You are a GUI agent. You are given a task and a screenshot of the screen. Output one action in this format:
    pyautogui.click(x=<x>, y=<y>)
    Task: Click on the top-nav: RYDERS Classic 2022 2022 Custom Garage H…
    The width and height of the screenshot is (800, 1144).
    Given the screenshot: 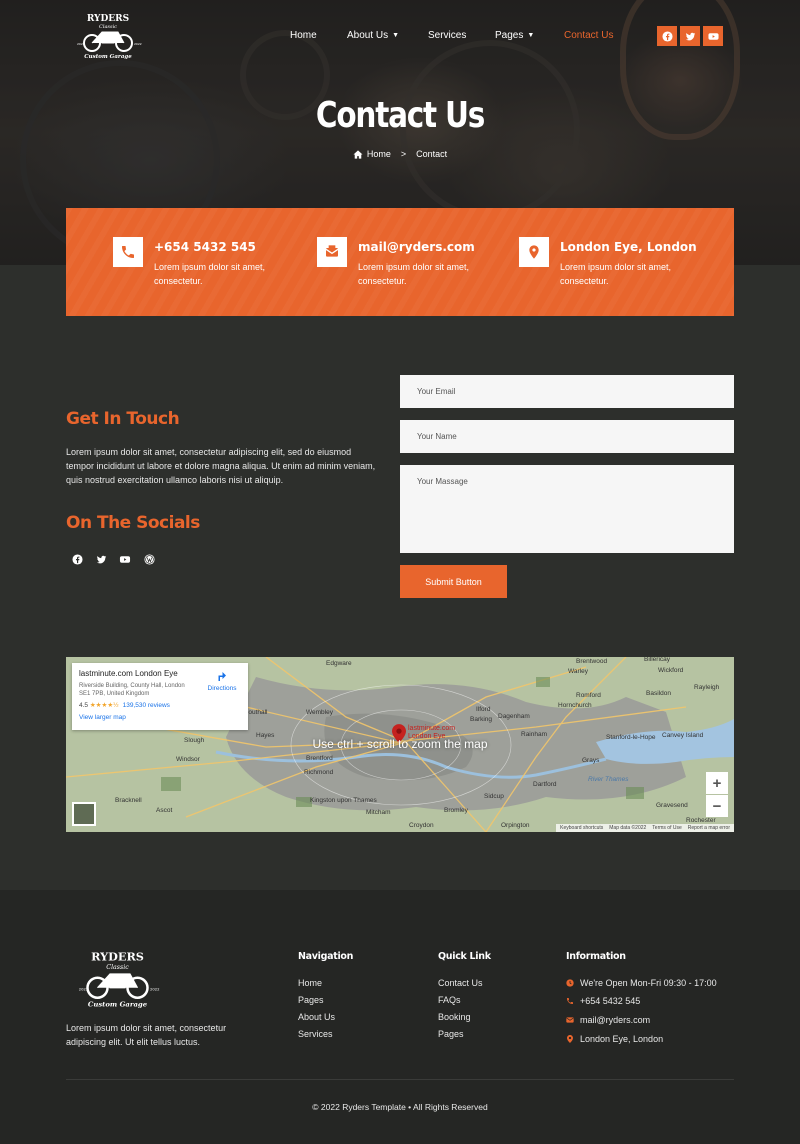 What is the action you would take?
    pyautogui.click(x=400, y=36)
    